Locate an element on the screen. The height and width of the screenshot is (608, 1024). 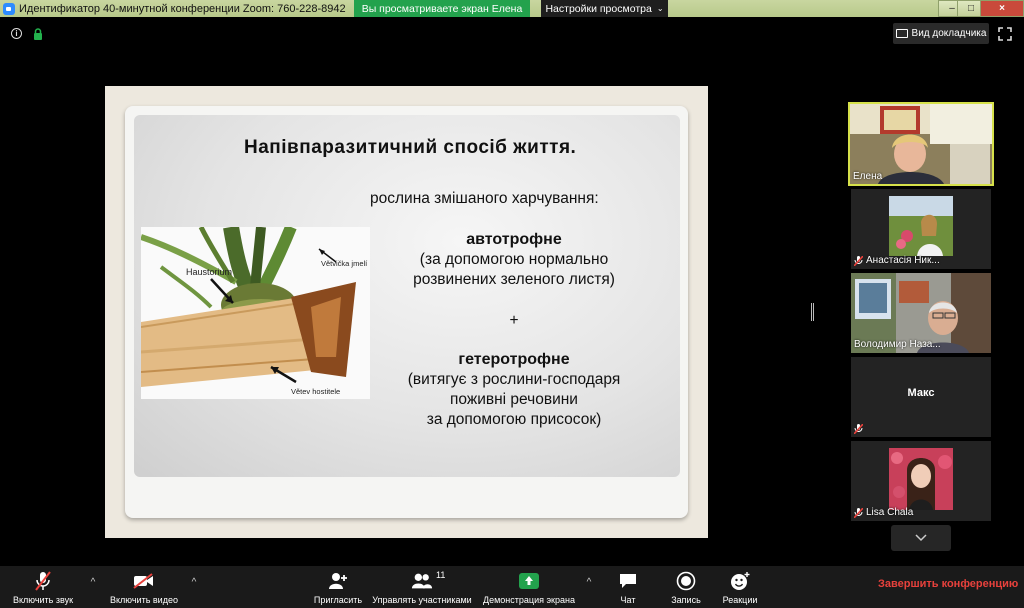
share-options-caret: ^ is located at coordinates (589, 583).